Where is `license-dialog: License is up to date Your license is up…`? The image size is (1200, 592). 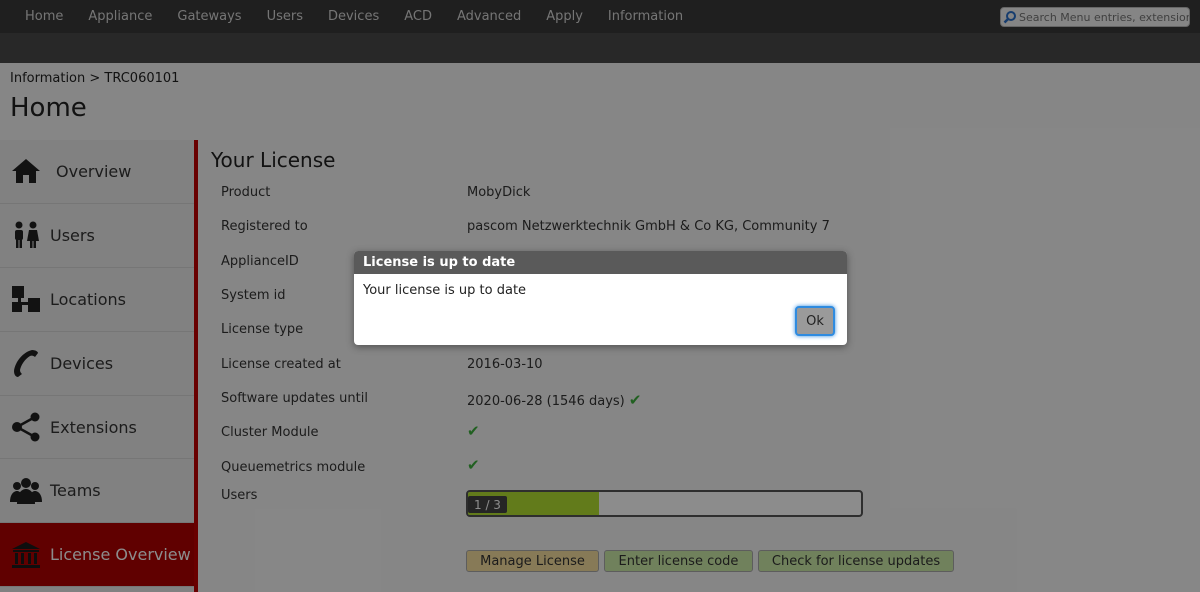 license-dialog: License is up to date Your license is up… is located at coordinates (600, 298).